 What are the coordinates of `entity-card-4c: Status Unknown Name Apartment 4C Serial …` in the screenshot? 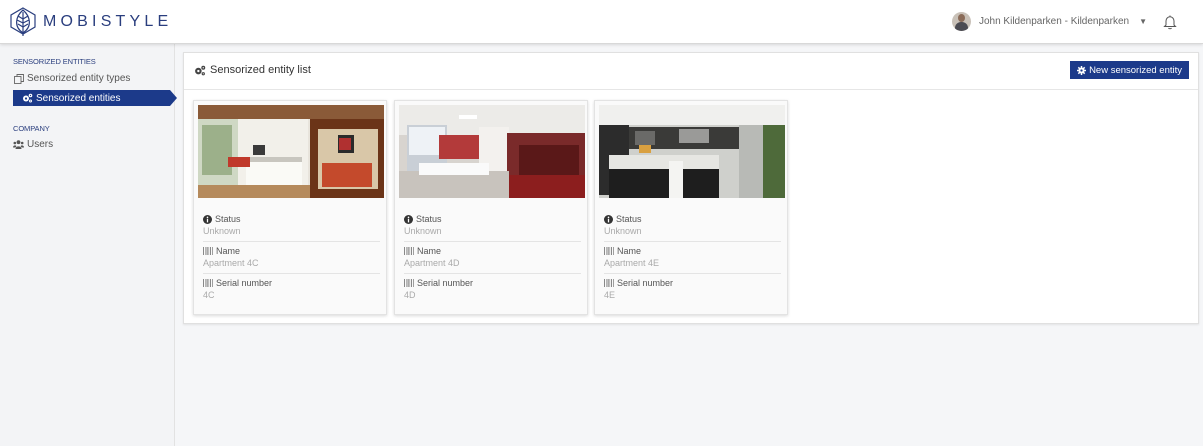 It's located at (290, 207).